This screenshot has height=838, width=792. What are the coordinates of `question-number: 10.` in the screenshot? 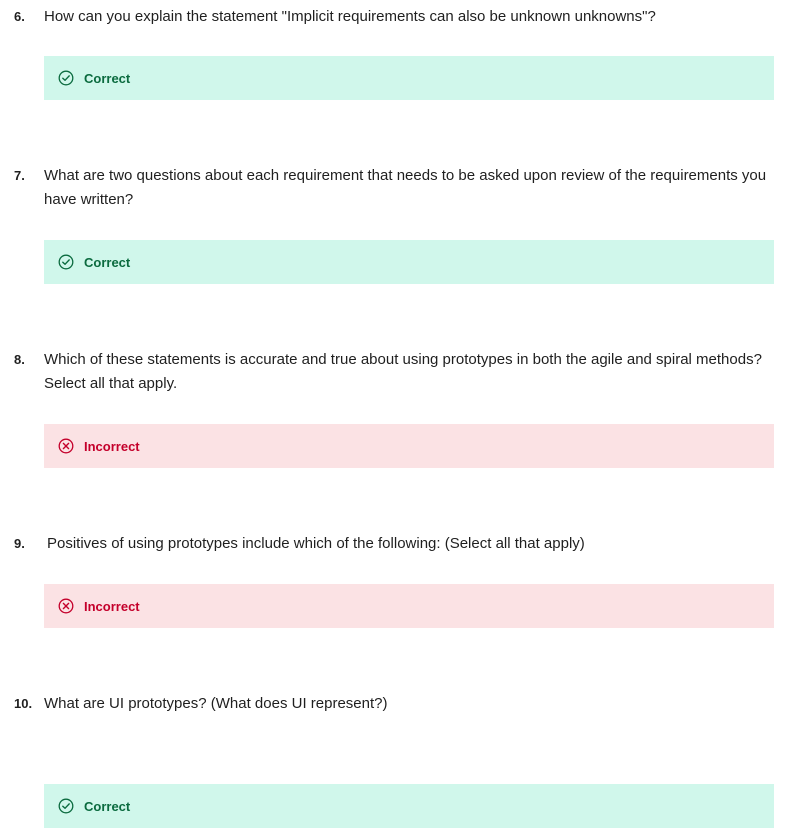 It's located at (23, 703).